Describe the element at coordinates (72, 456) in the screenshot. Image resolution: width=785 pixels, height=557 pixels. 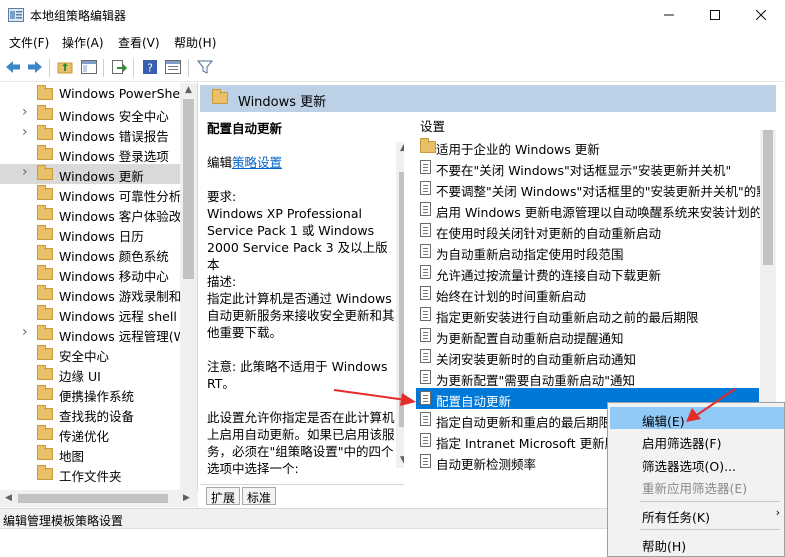
I see `tree-item-label: 地图` at that location.